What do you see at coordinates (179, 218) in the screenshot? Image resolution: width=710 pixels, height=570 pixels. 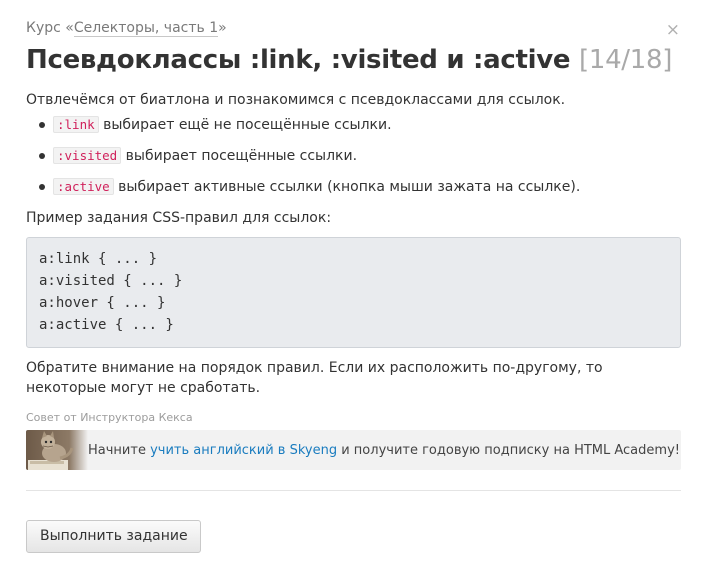 I see `example-label: Пример задания CSS-правил для ссылок:` at bounding box center [179, 218].